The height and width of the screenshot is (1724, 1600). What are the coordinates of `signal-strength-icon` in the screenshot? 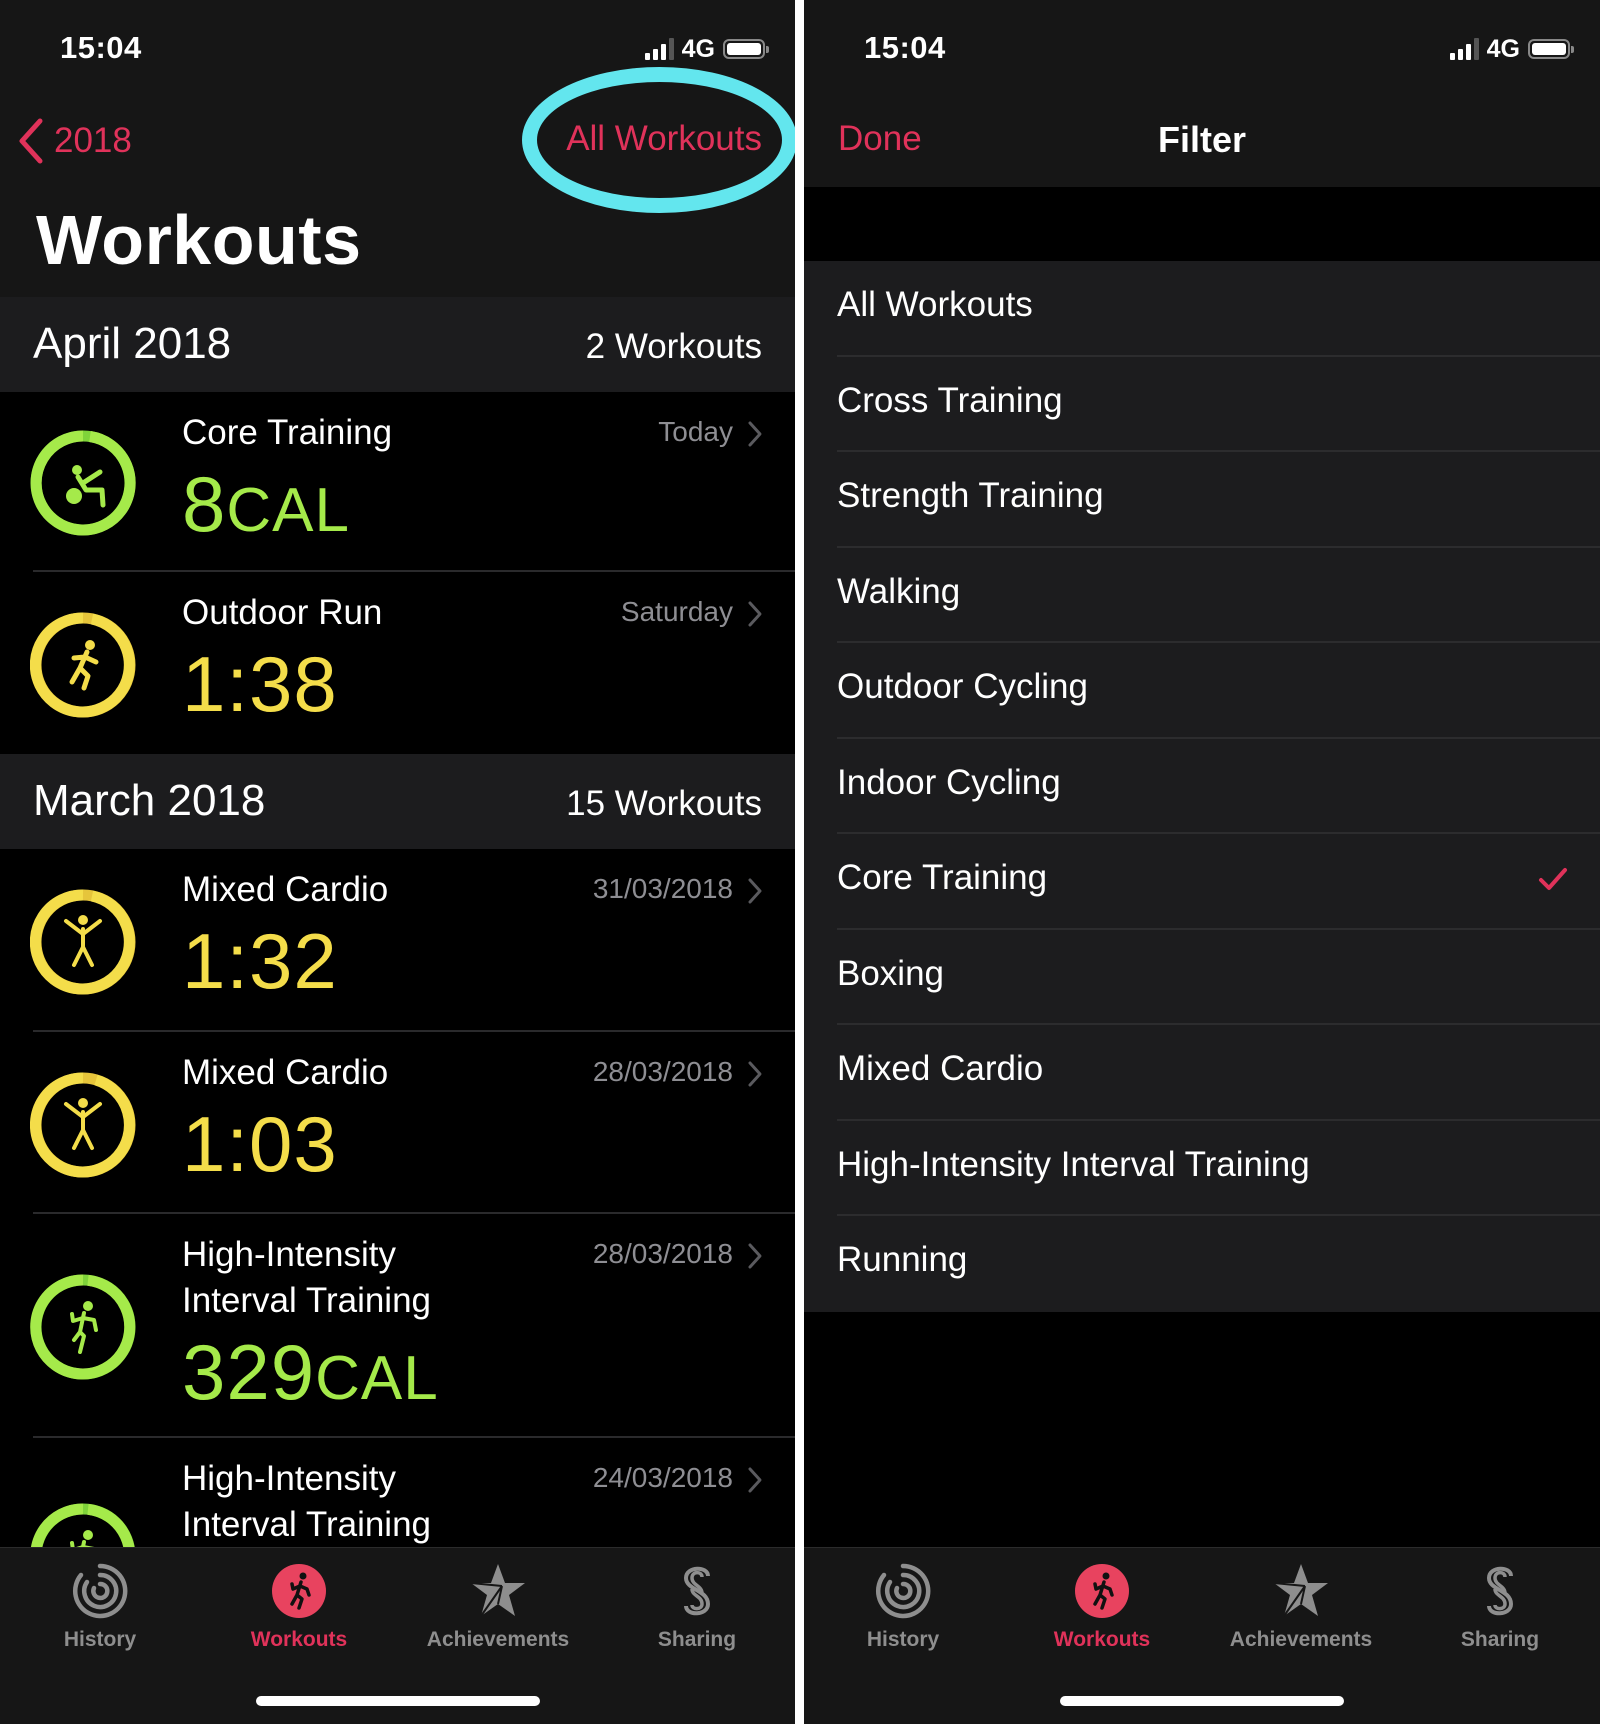 It's located at (659, 49).